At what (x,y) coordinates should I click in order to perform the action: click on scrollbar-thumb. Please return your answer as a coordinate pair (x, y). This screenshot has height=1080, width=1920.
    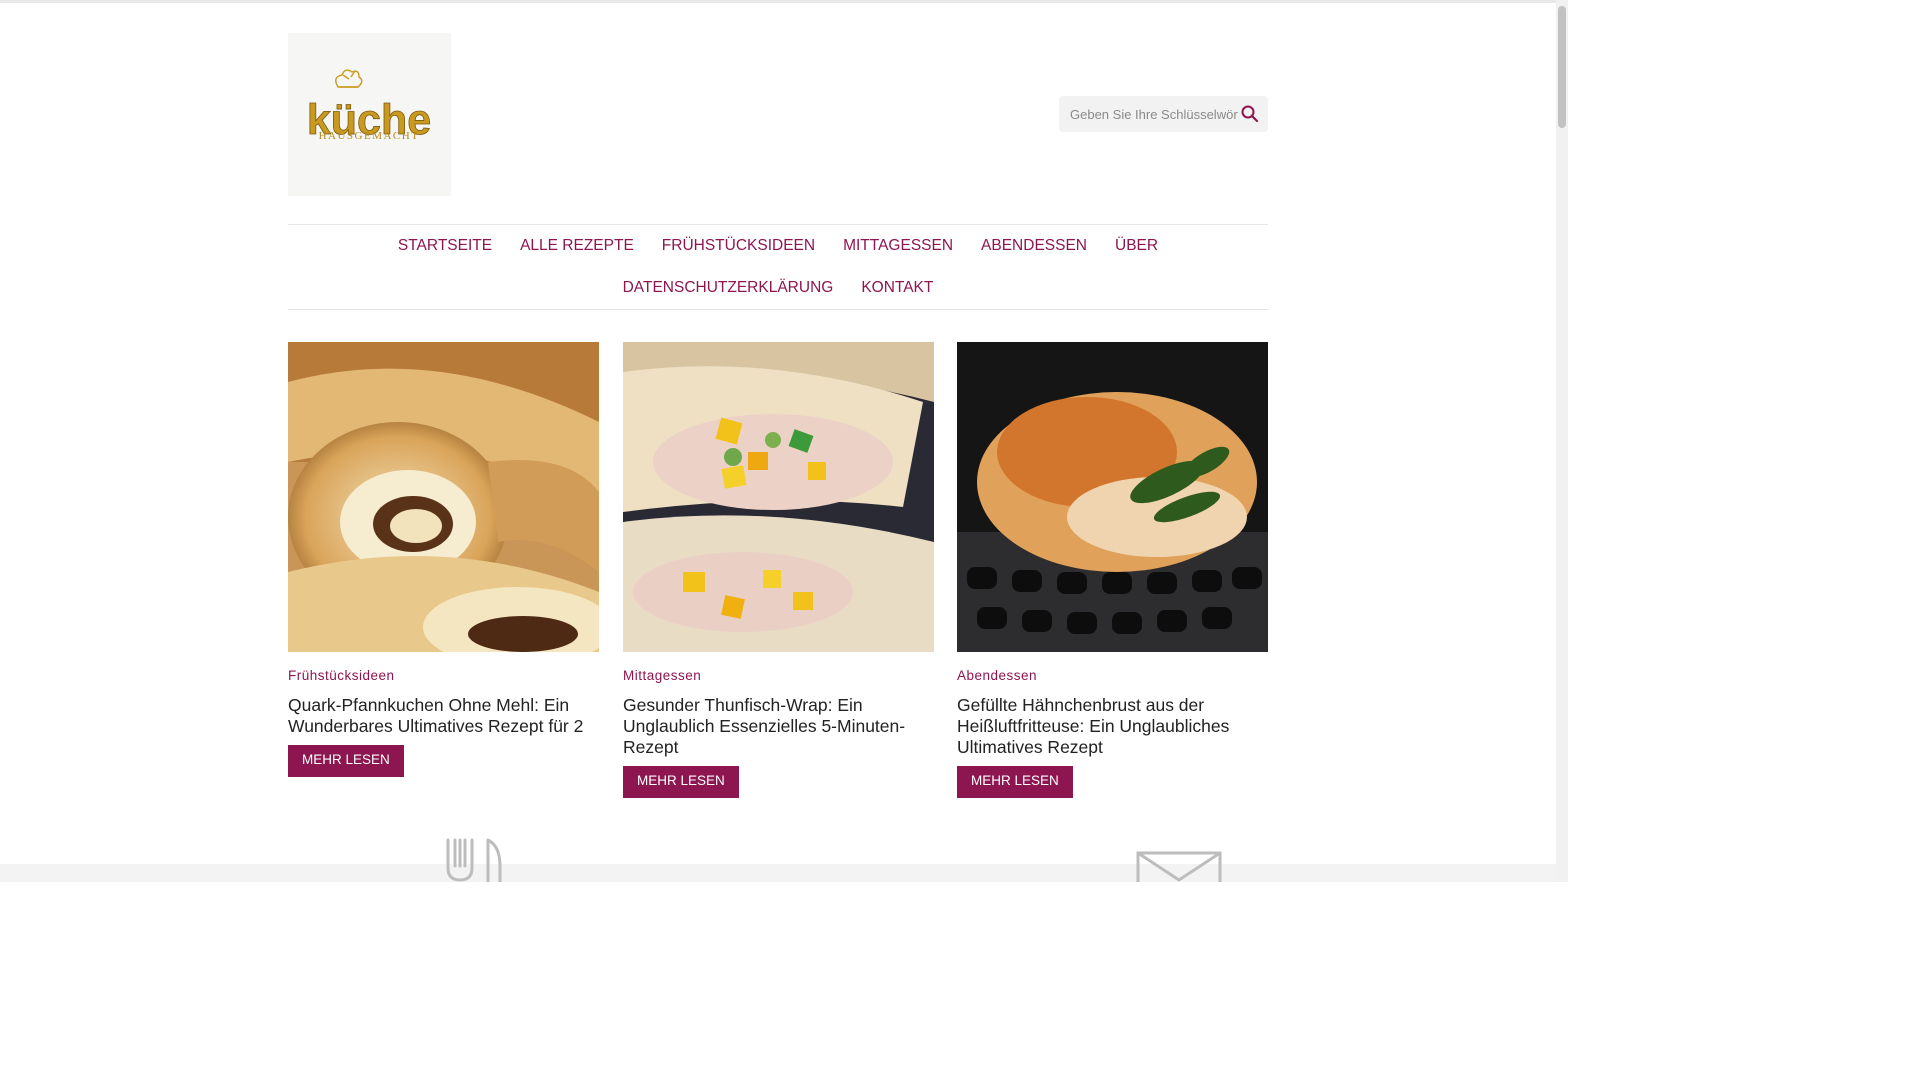
    Looking at the image, I should click on (1562, 67).